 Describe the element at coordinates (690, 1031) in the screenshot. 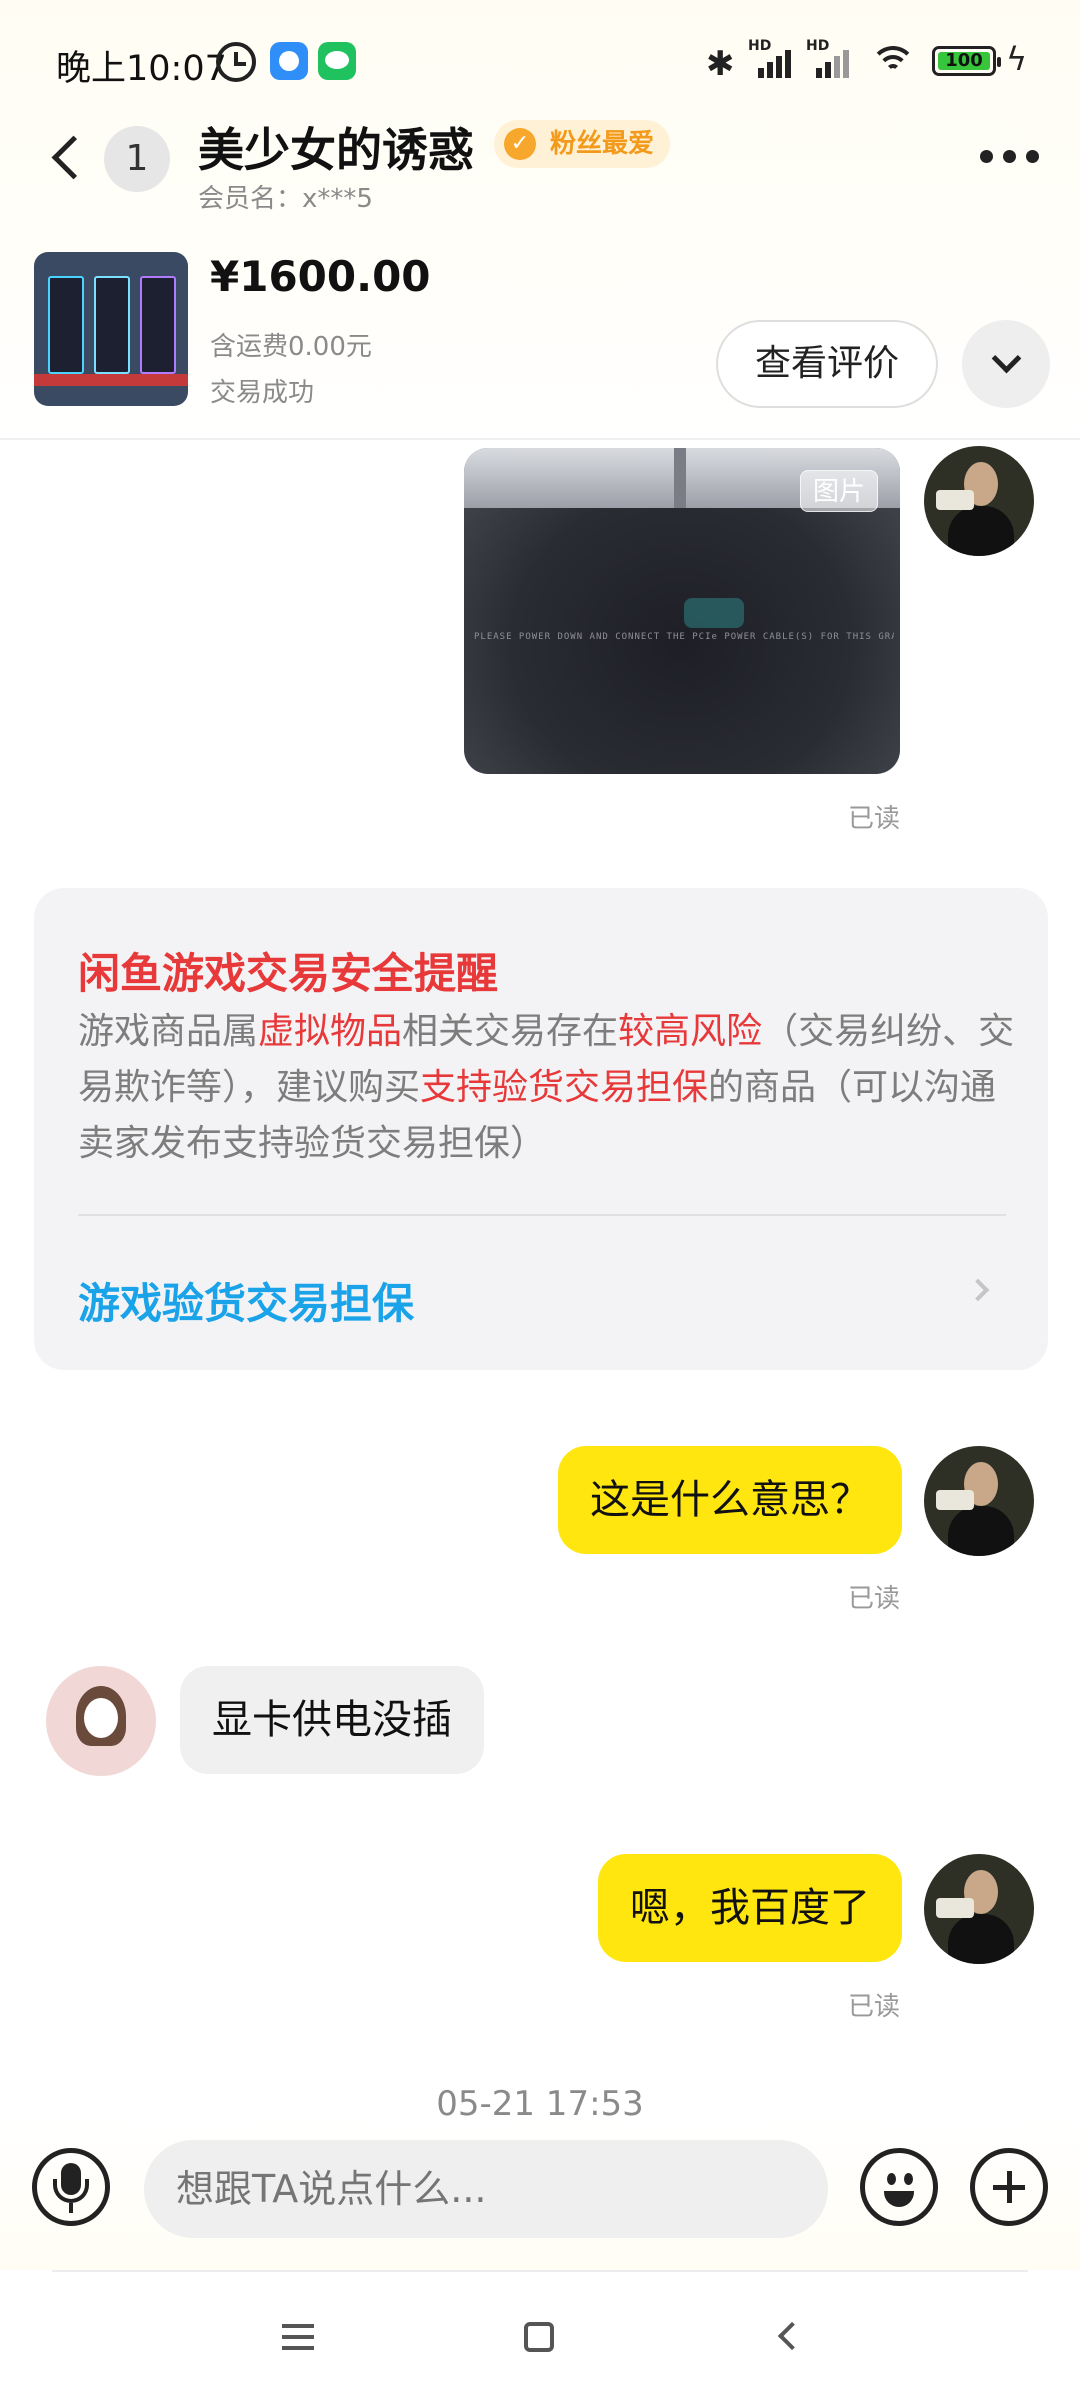

I see `safety-highlight-2: 较高风险` at that location.